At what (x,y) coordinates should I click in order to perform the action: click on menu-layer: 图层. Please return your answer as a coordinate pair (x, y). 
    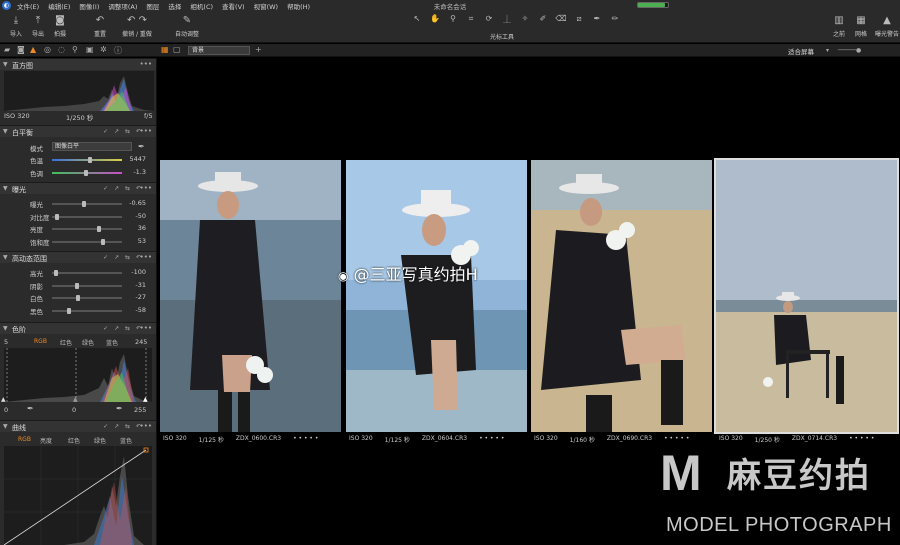
    Looking at the image, I should click on (152, 6).